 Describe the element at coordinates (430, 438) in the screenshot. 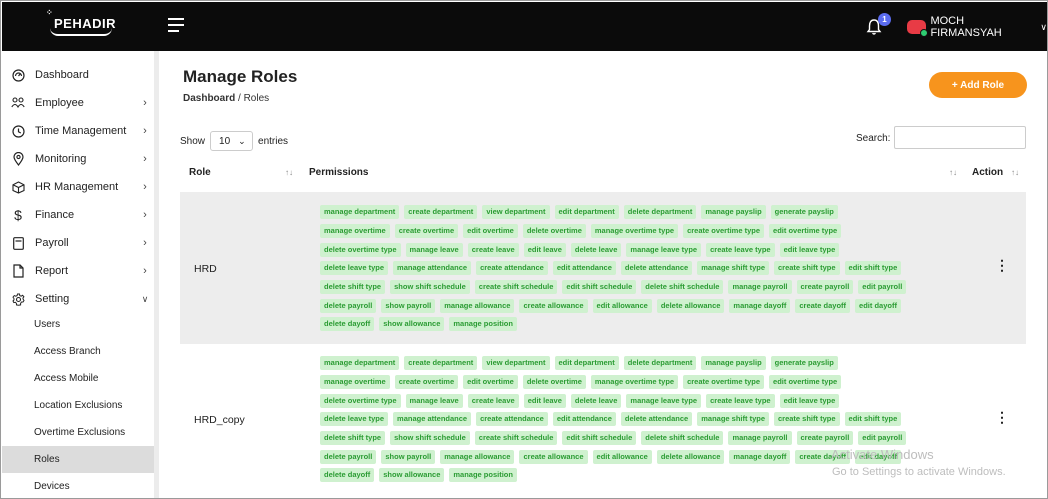

I see `permission-badge: show shift schedule` at that location.